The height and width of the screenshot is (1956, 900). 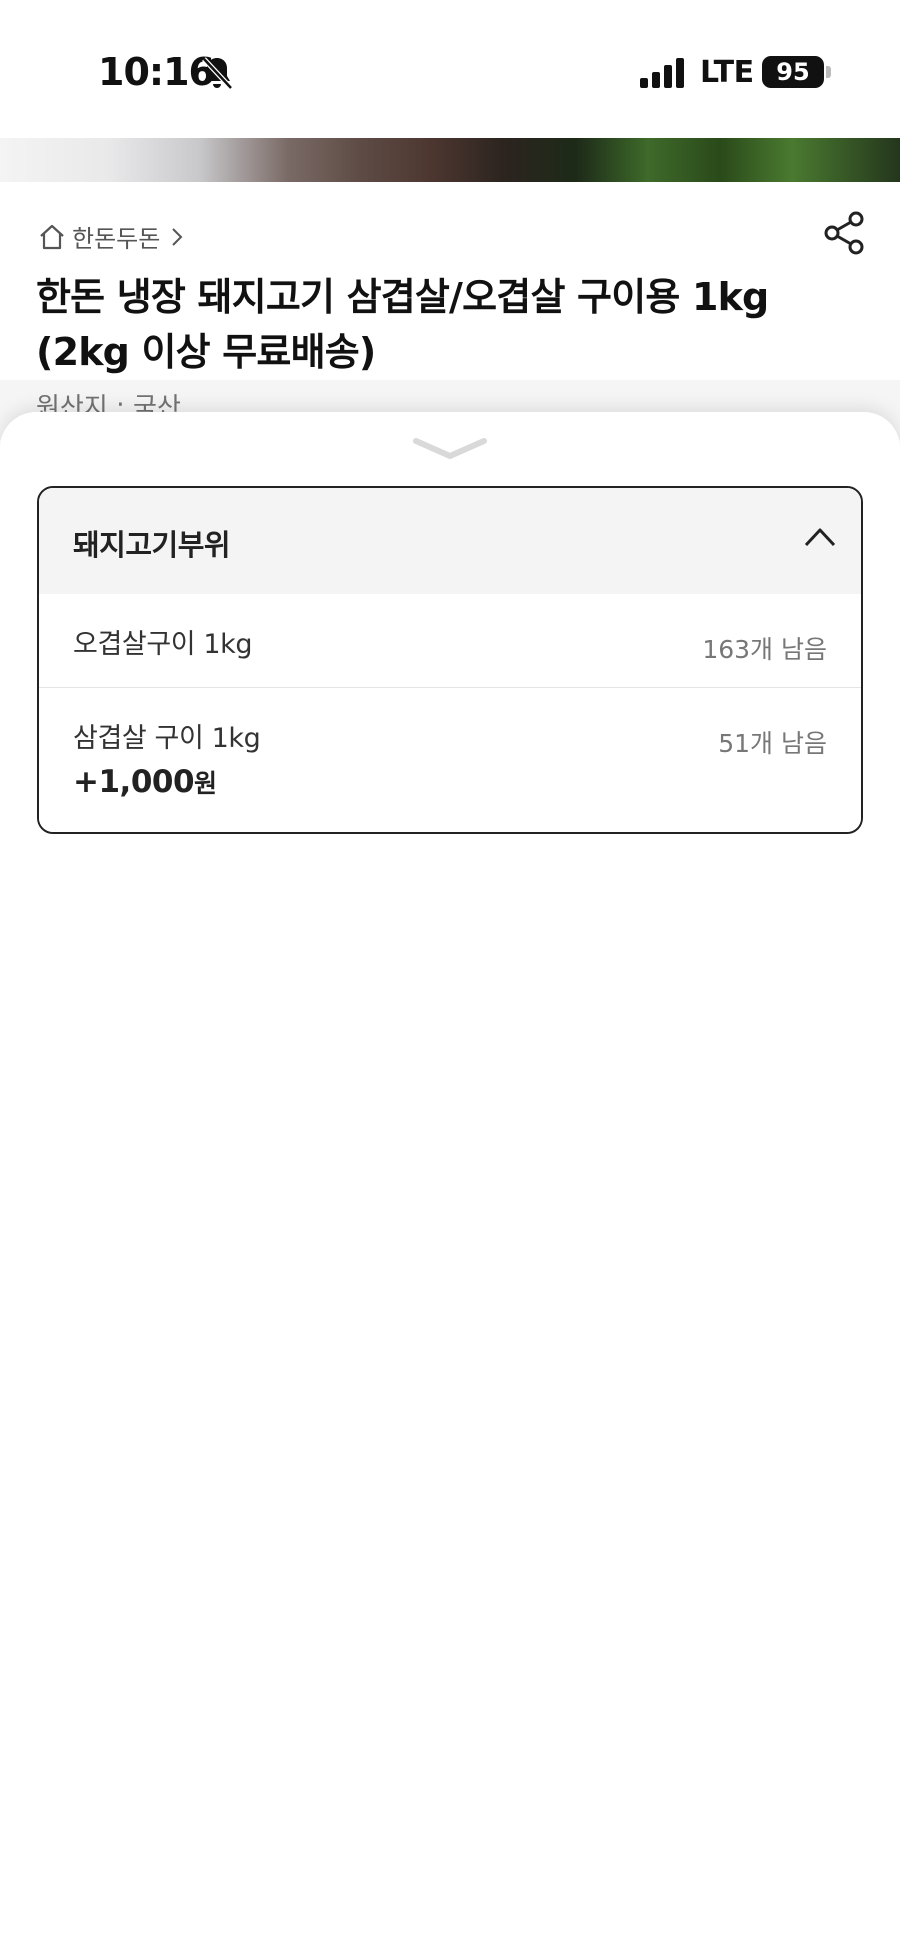 I want to click on option-name: 오겹살구이 1kg, so click(x=163, y=644).